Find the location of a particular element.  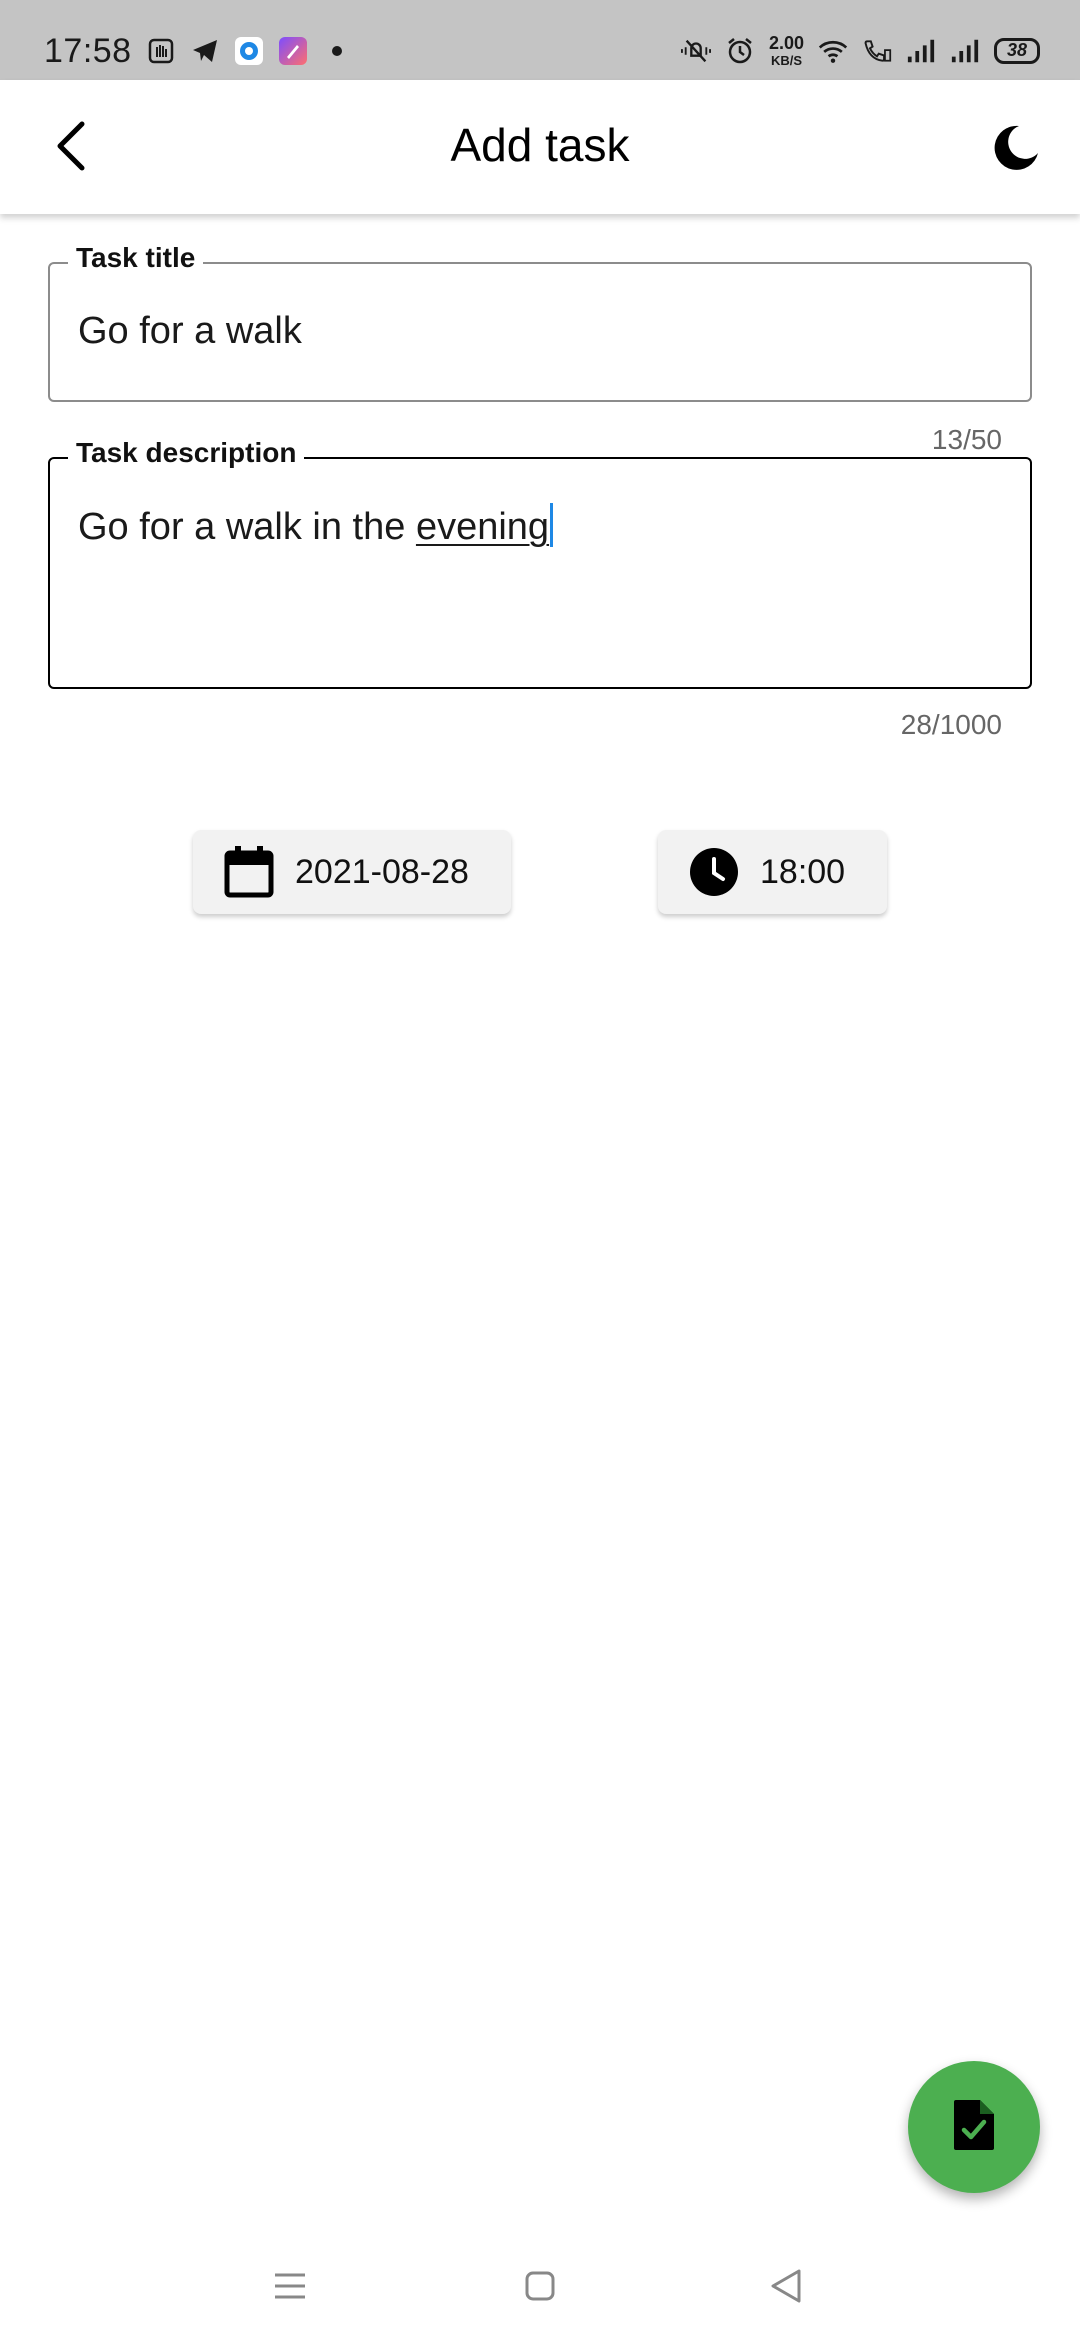

save-task-button is located at coordinates (974, 2127).